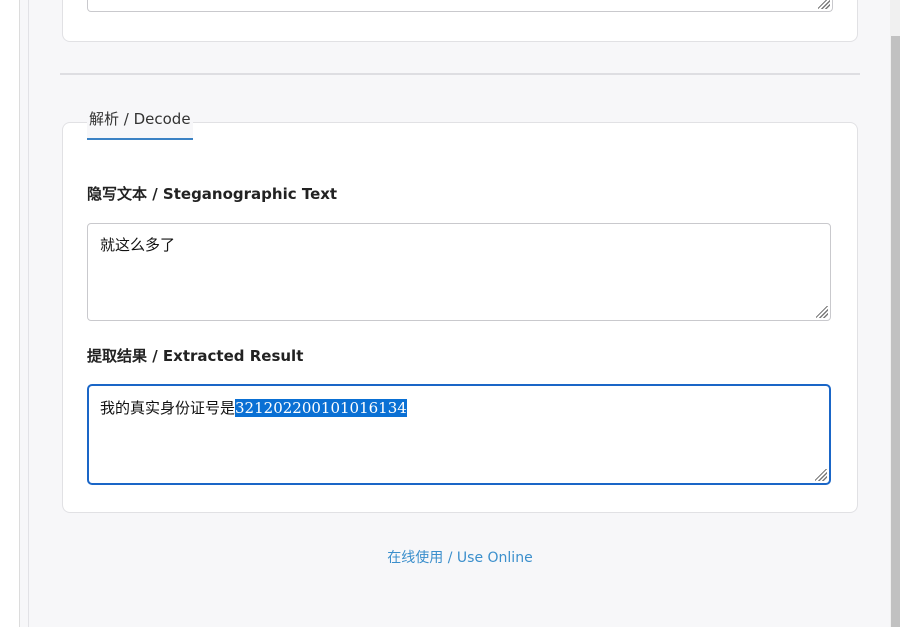 The width and height of the screenshot is (900, 627). Describe the element at coordinates (460, 6) in the screenshot. I see `encode-textarea` at that location.